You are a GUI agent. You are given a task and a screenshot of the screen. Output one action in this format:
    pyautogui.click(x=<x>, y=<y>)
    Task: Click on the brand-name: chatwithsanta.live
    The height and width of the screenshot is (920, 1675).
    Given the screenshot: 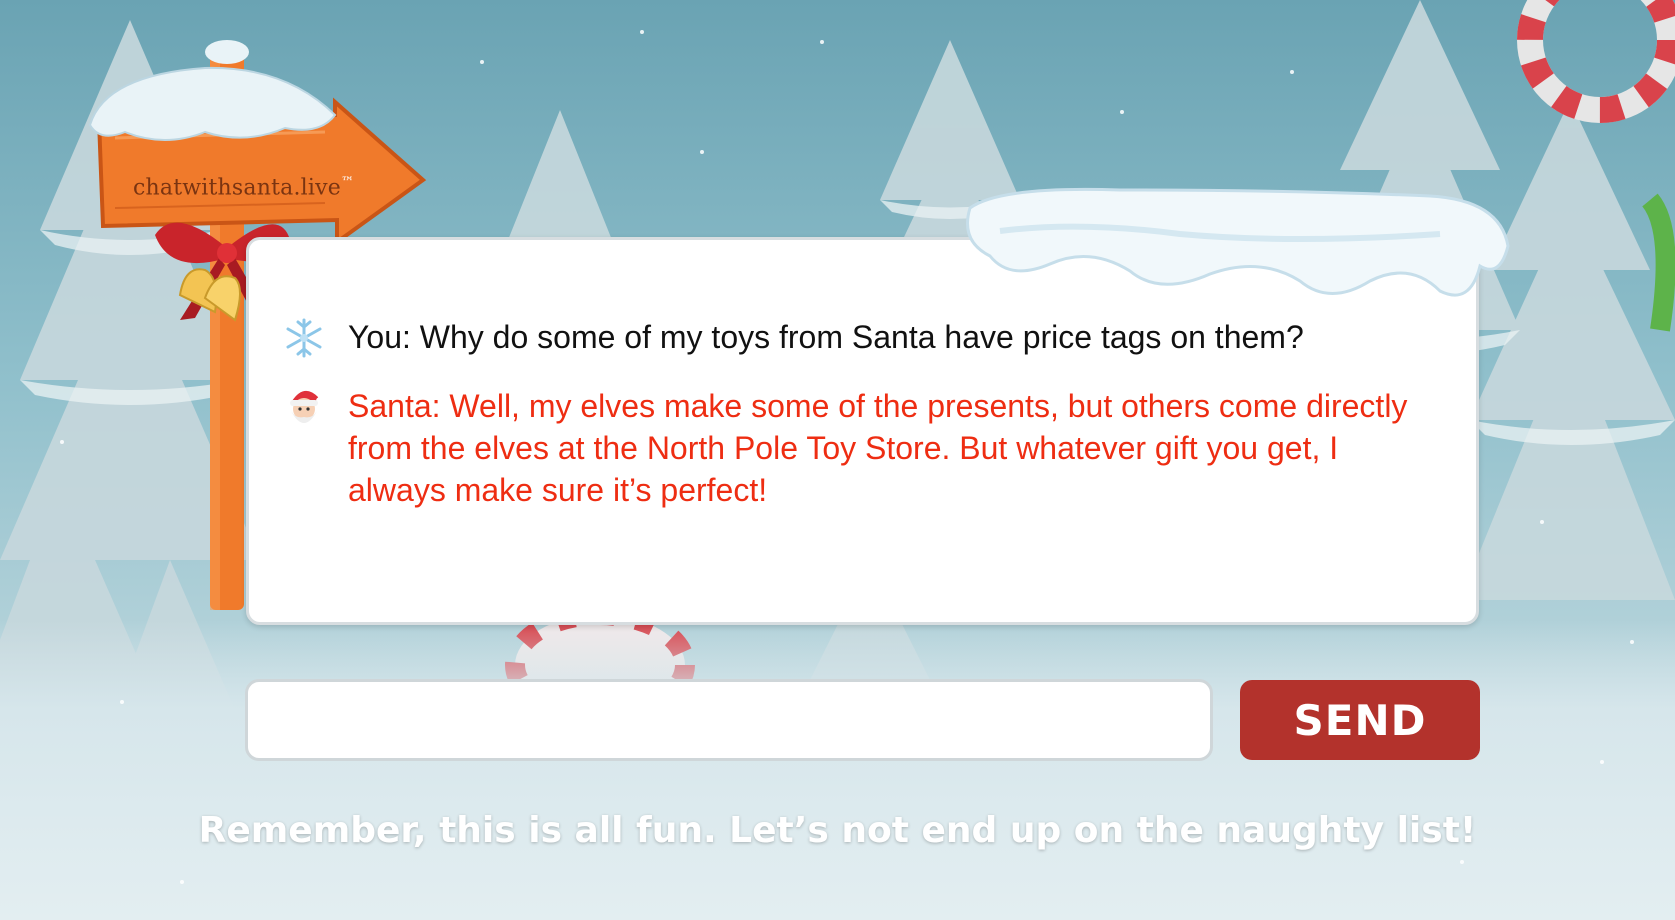 What is the action you would take?
    pyautogui.click(x=237, y=188)
    